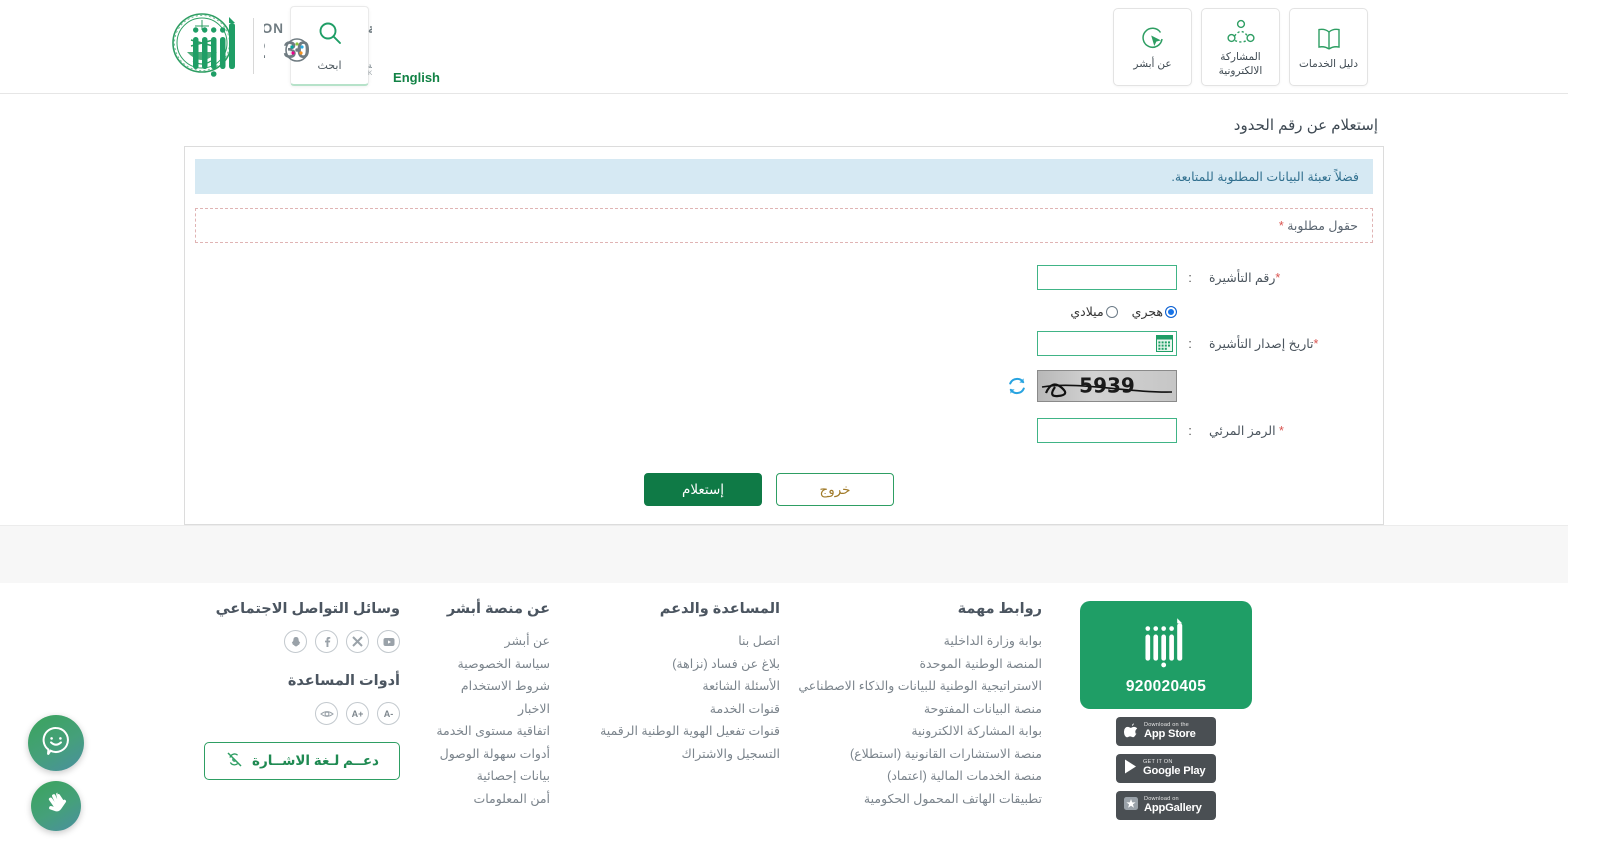 This screenshot has height=866, width=1600. I want to click on list-item: المنصة الوطنية الموحدة, so click(925, 664).